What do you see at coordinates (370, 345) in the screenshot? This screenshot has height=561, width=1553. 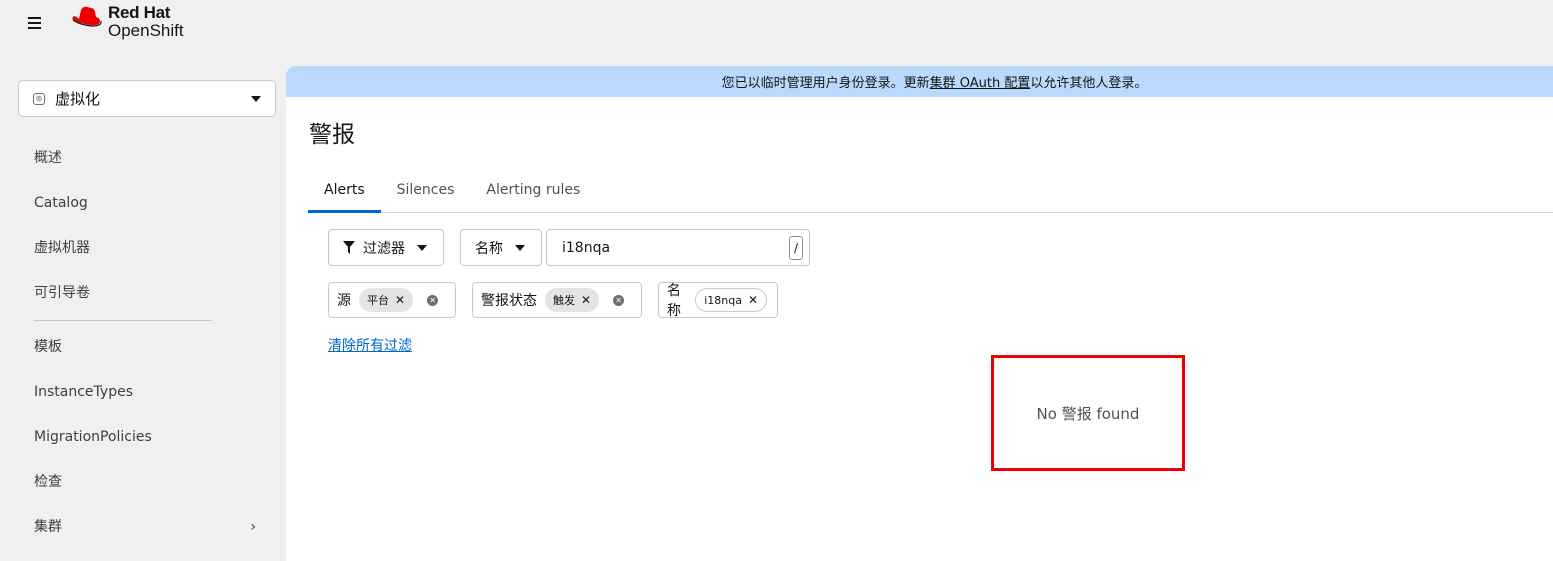 I see `clear-all-filters-link: 清除所有过滤` at bounding box center [370, 345].